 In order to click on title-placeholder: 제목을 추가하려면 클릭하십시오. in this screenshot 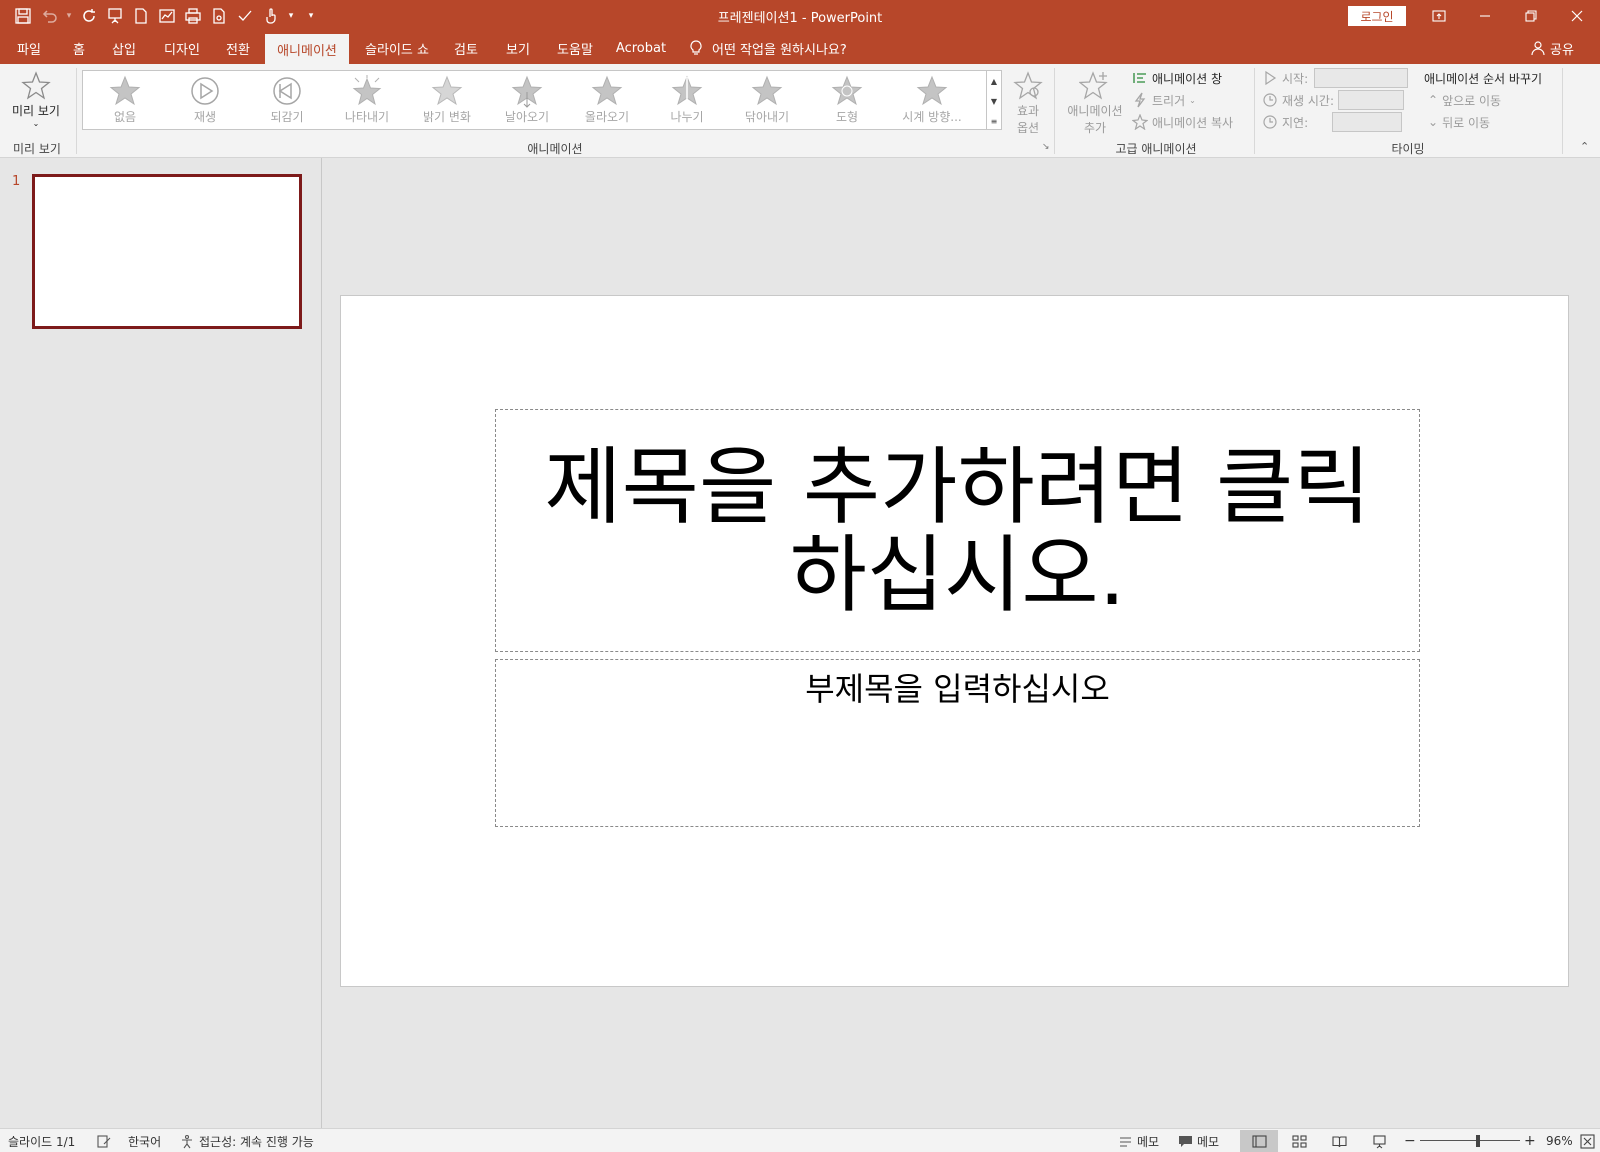, I will do `click(957, 530)`.